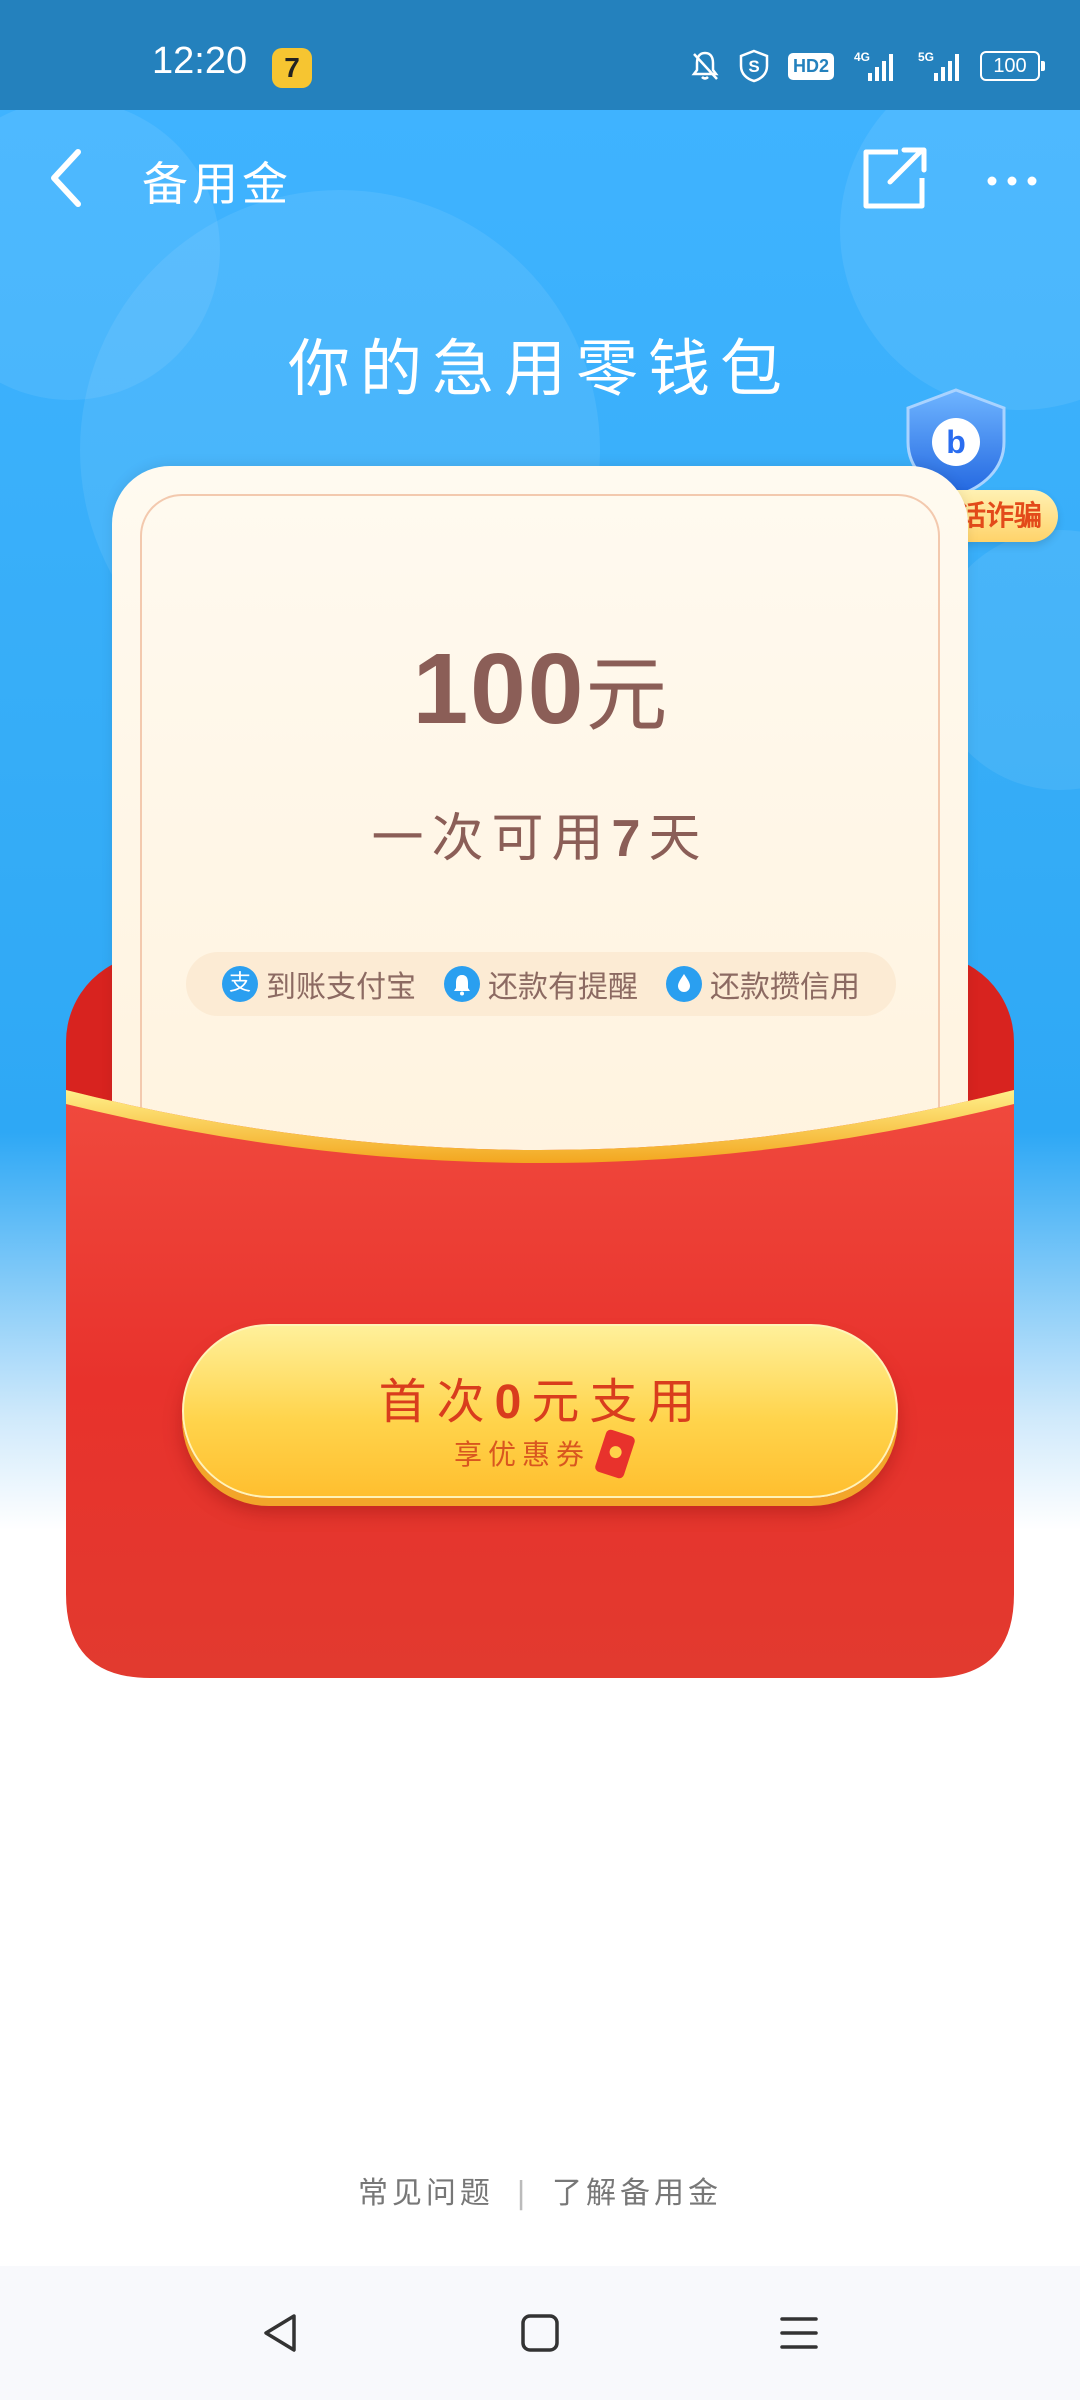  I want to click on svg-text: b, so click(956, 442).